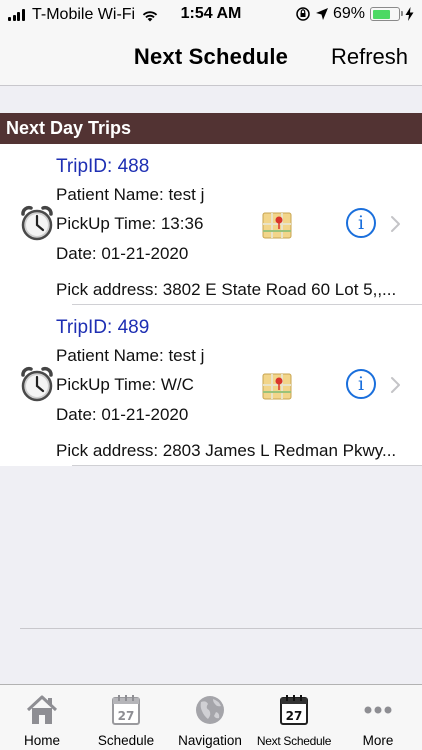 This screenshot has height=750, width=422. I want to click on tab-home: Home, so click(42, 717).